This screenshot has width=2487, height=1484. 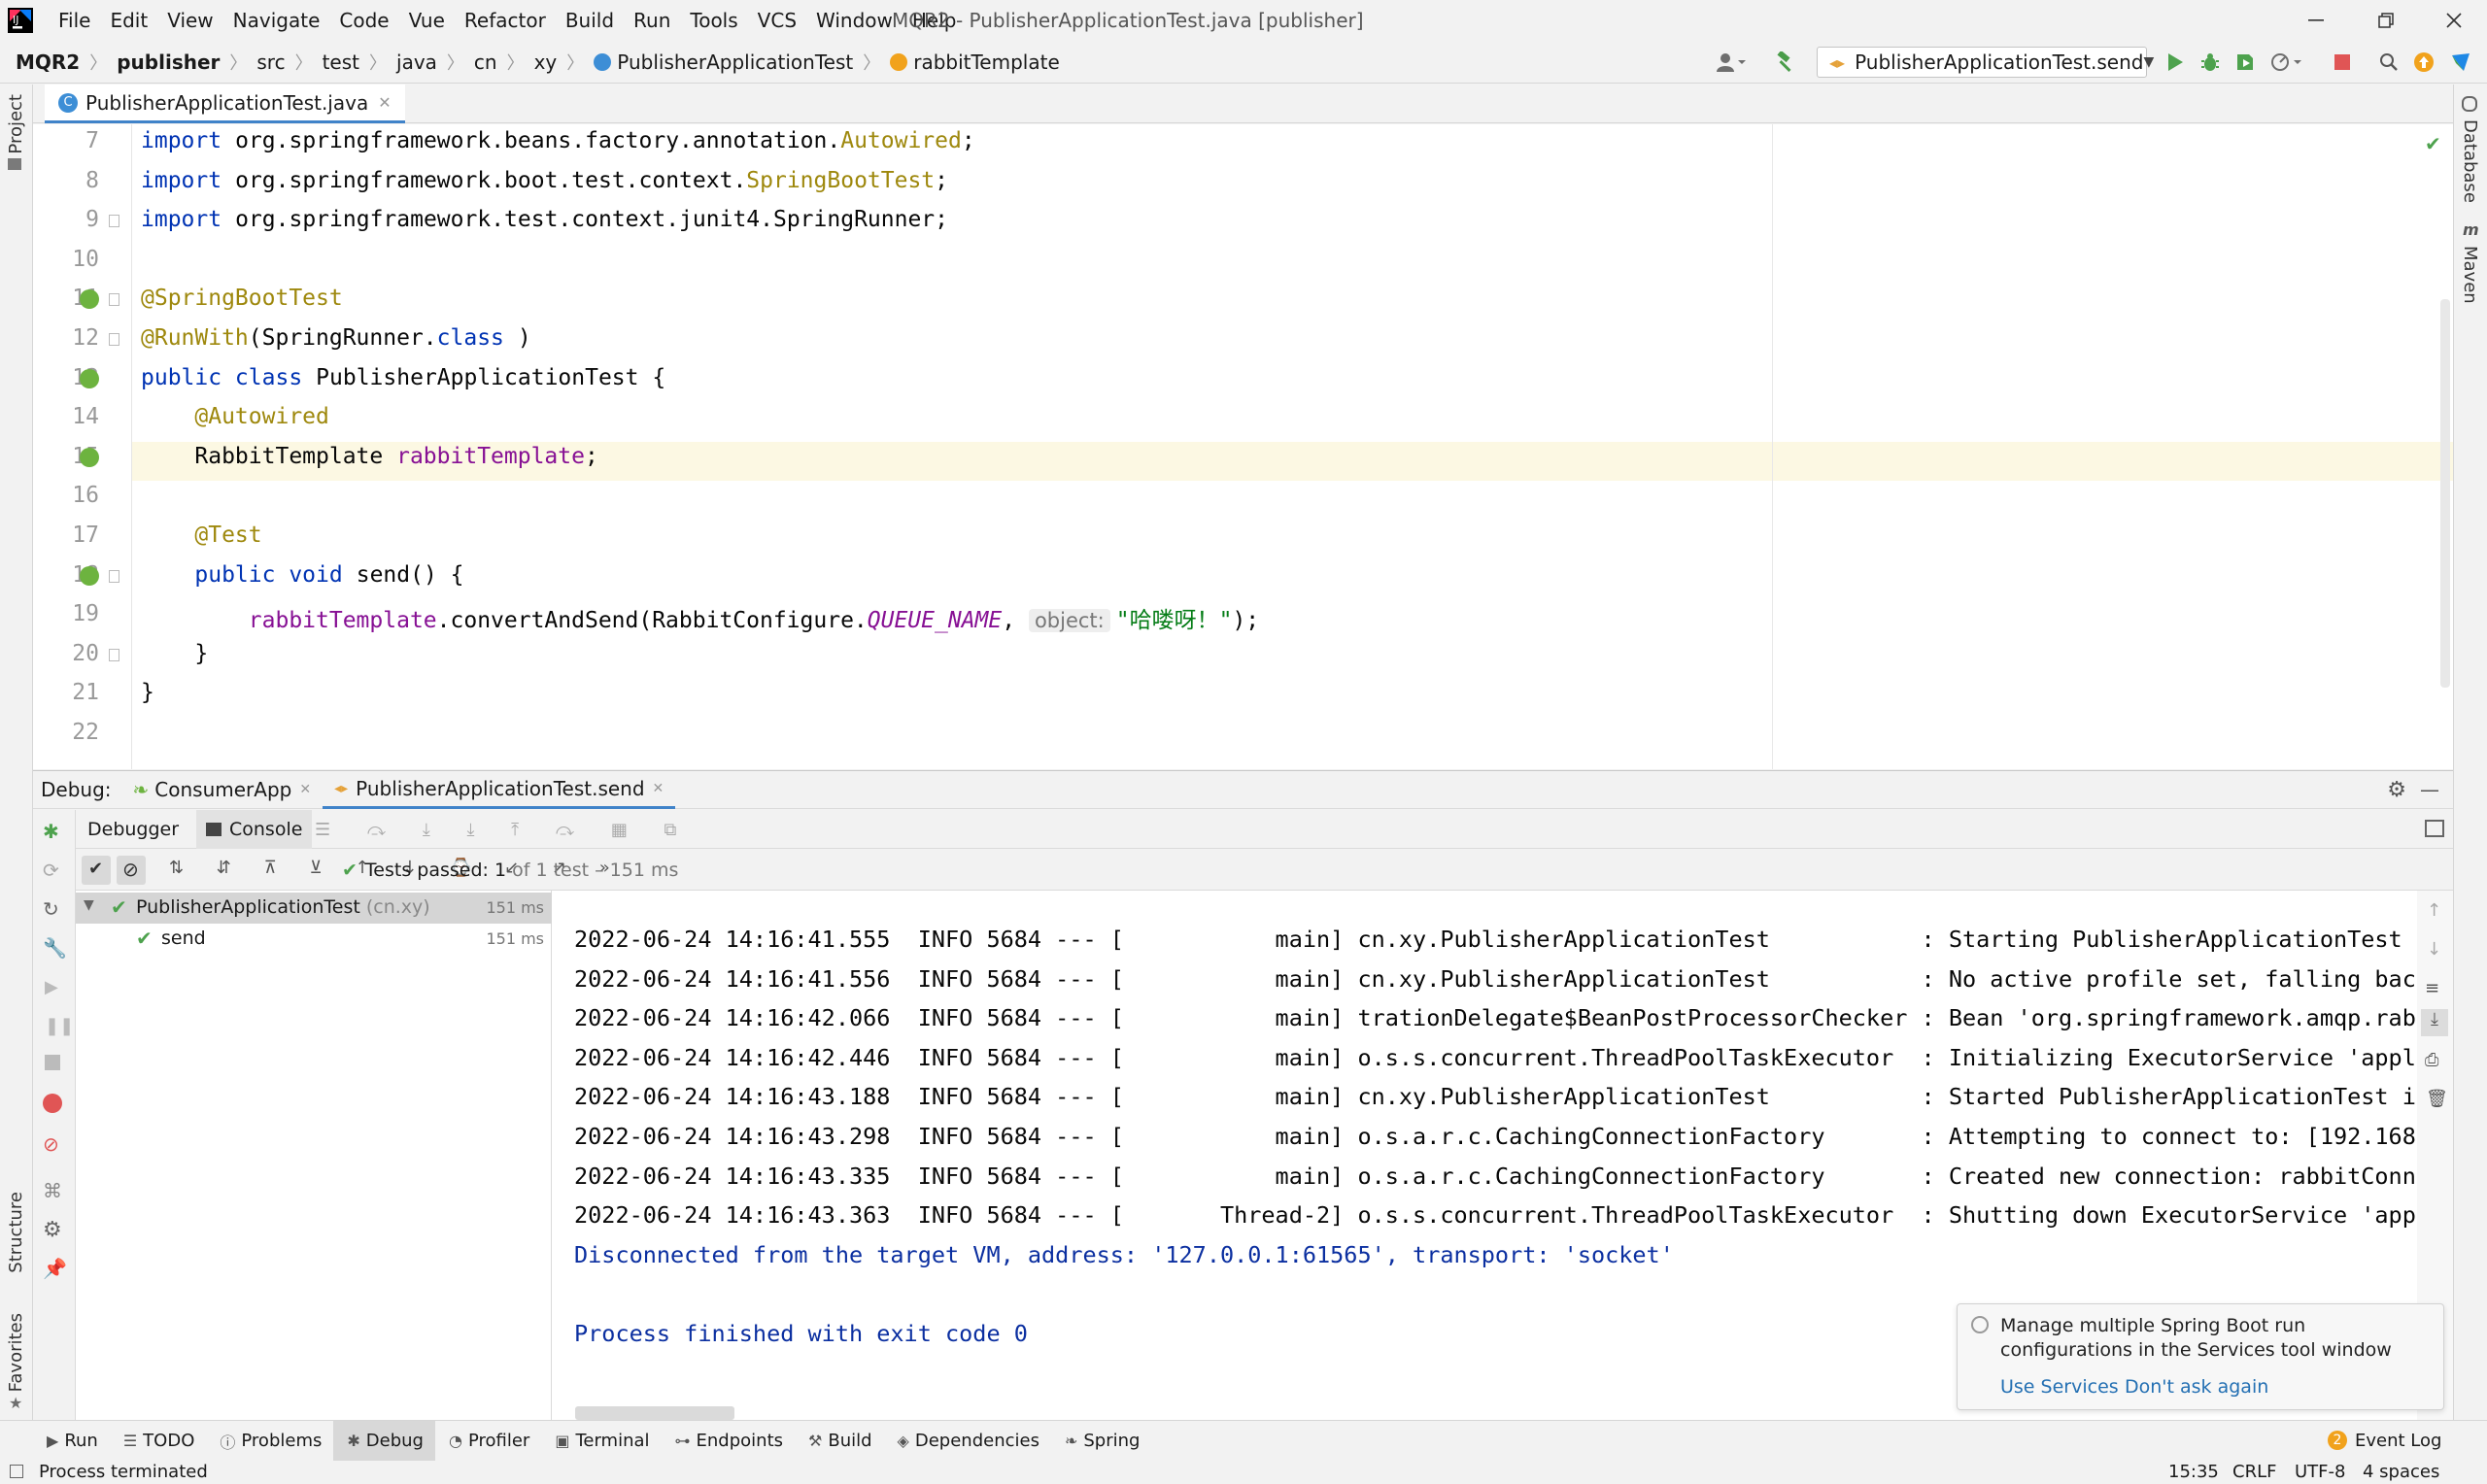 I want to click on stepping-toolbar: ☰ ⤼ ⤓ ⤓ ⤒ ⤼ ▦ ⧉, so click(x=503, y=830).